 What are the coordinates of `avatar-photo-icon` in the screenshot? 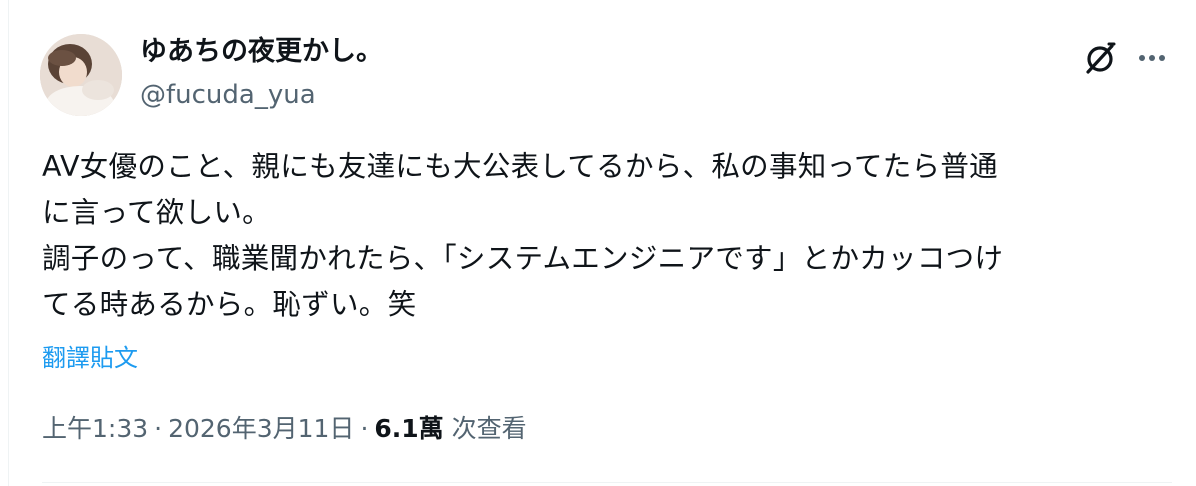 It's located at (81, 75).